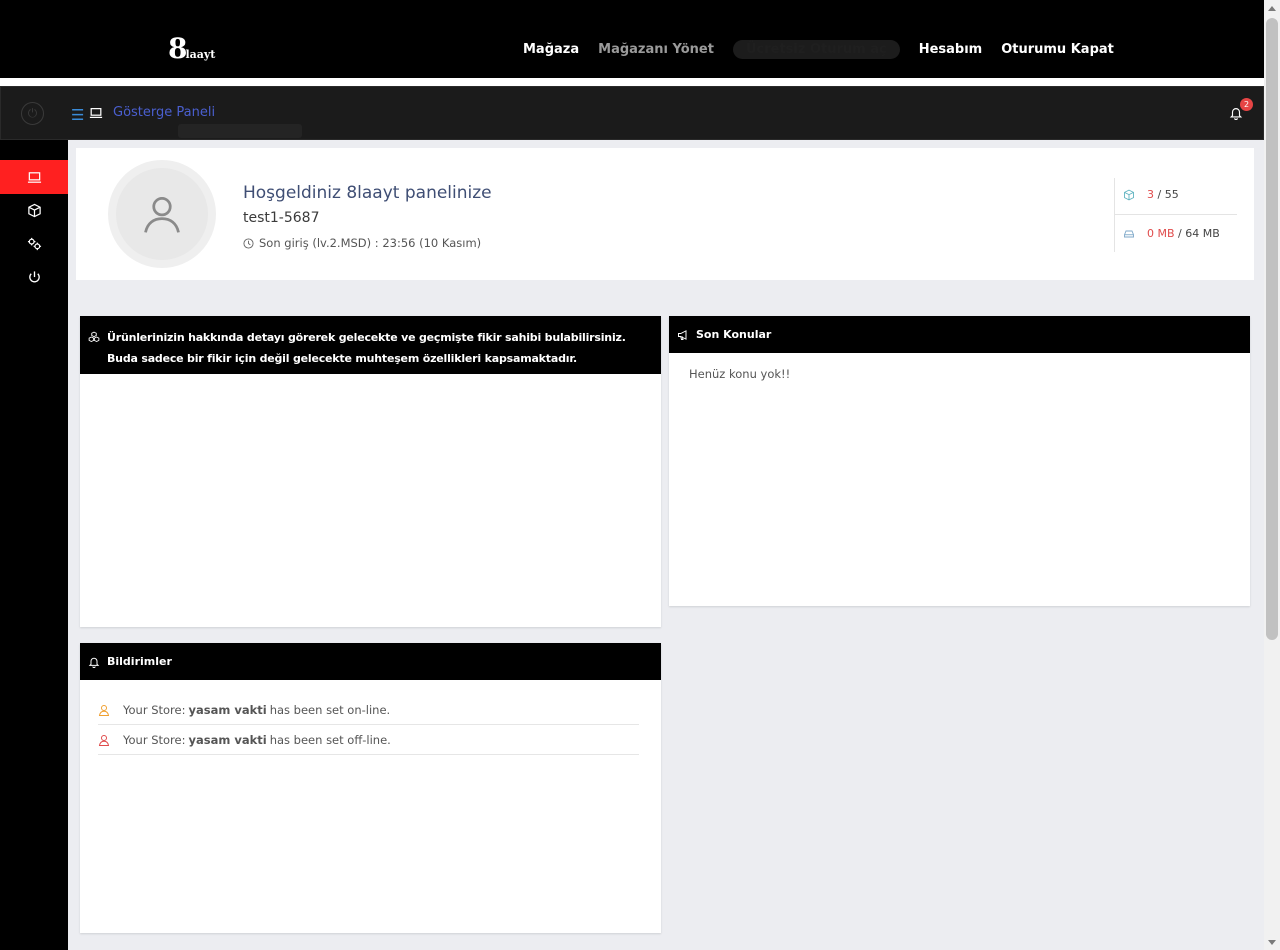 This screenshot has width=1280, height=950. I want to click on avatar, so click(162, 214).